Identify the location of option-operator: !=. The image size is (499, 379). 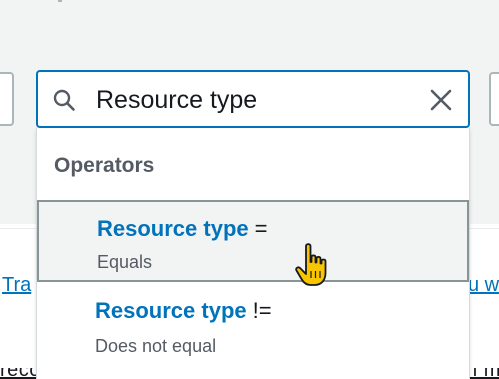
(262, 310).